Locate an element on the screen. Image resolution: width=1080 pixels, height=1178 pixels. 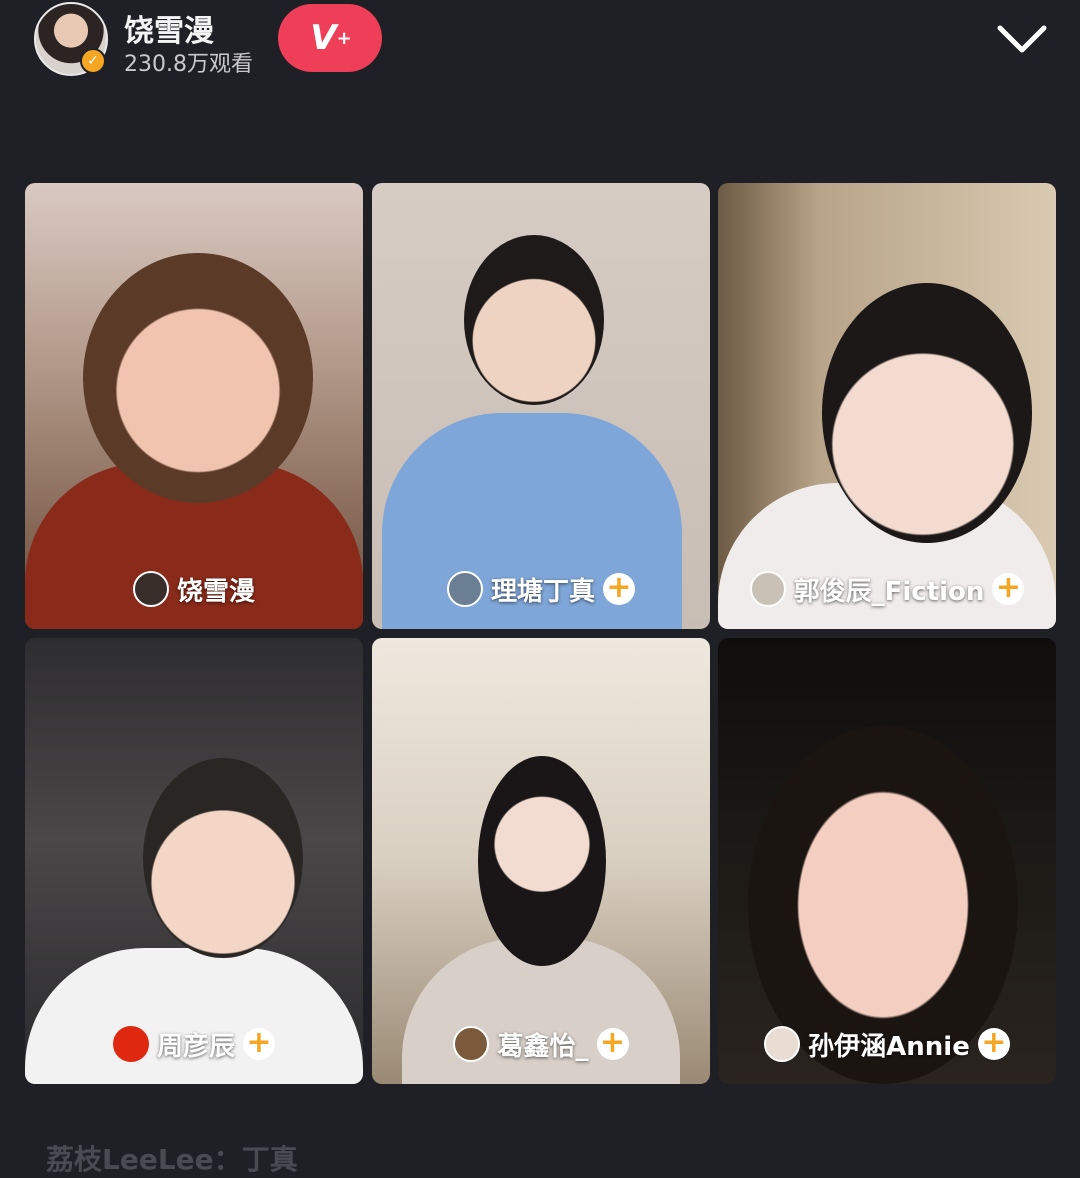
guest-name-bar: 郭俊辰_Fiction + is located at coordinates (887, 589).